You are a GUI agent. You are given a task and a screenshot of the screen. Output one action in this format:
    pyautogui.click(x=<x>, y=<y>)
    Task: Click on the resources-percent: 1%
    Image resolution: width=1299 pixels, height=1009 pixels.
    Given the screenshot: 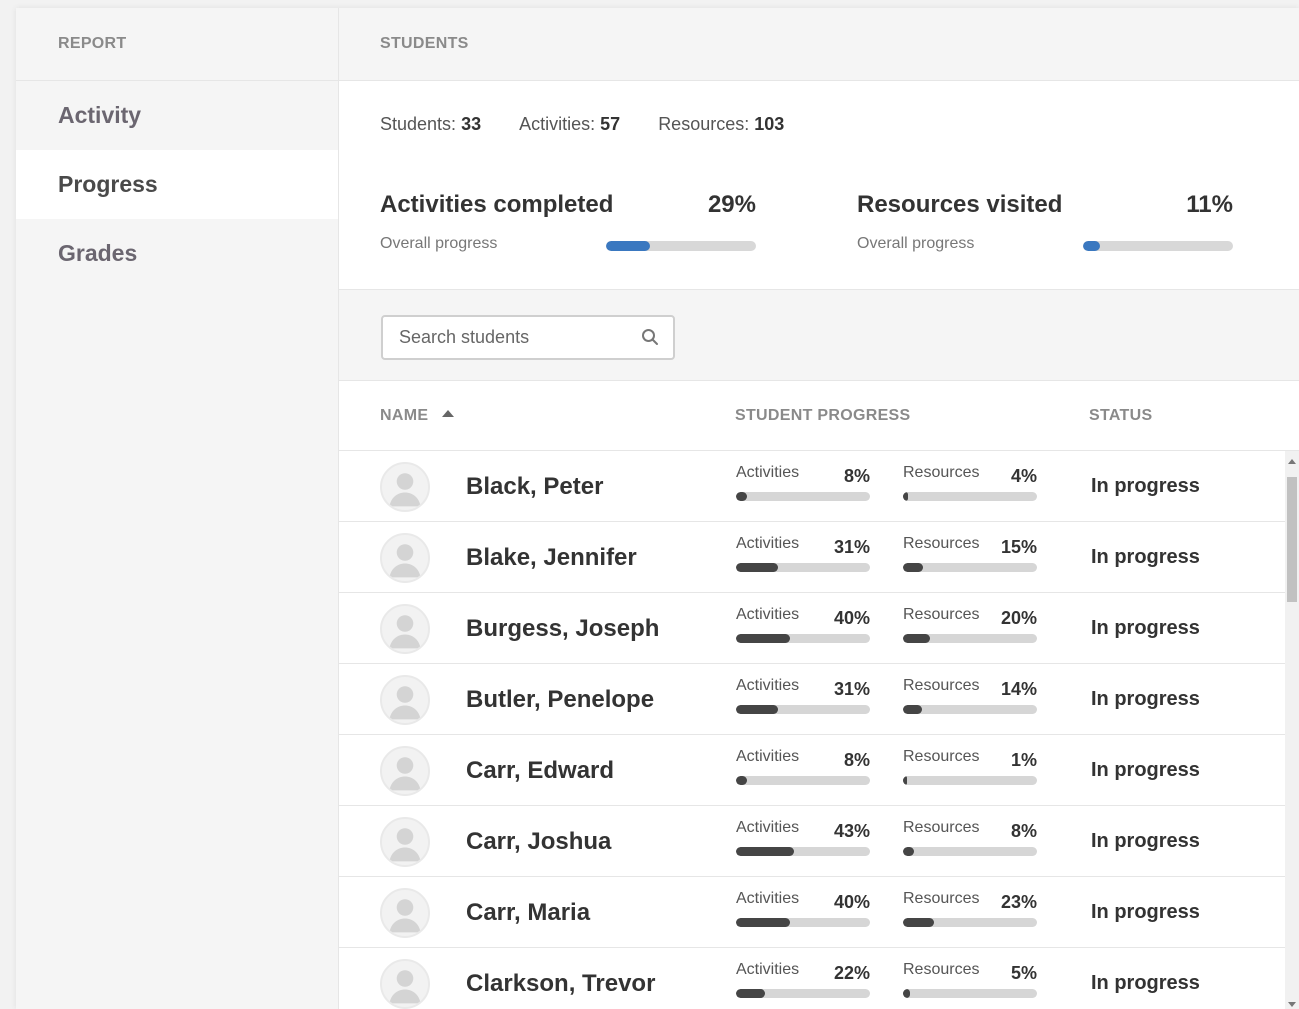 What is the action you would take?
    pyautogui.click(x=1023, y=760)
    